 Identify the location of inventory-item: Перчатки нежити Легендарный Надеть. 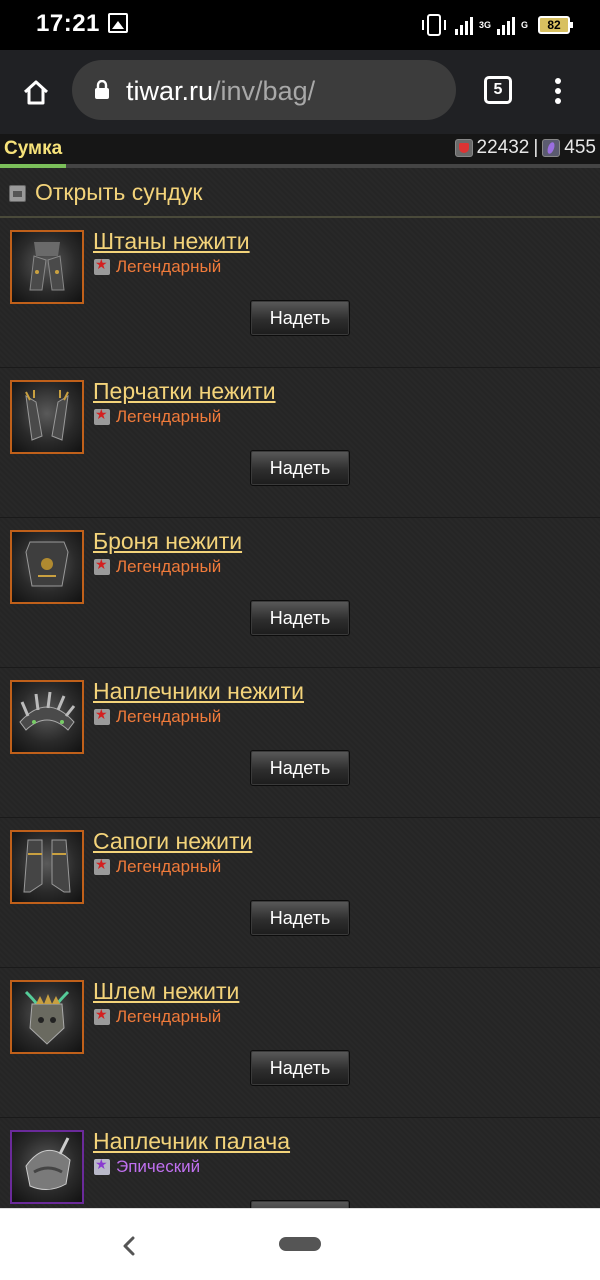
(300, 443).